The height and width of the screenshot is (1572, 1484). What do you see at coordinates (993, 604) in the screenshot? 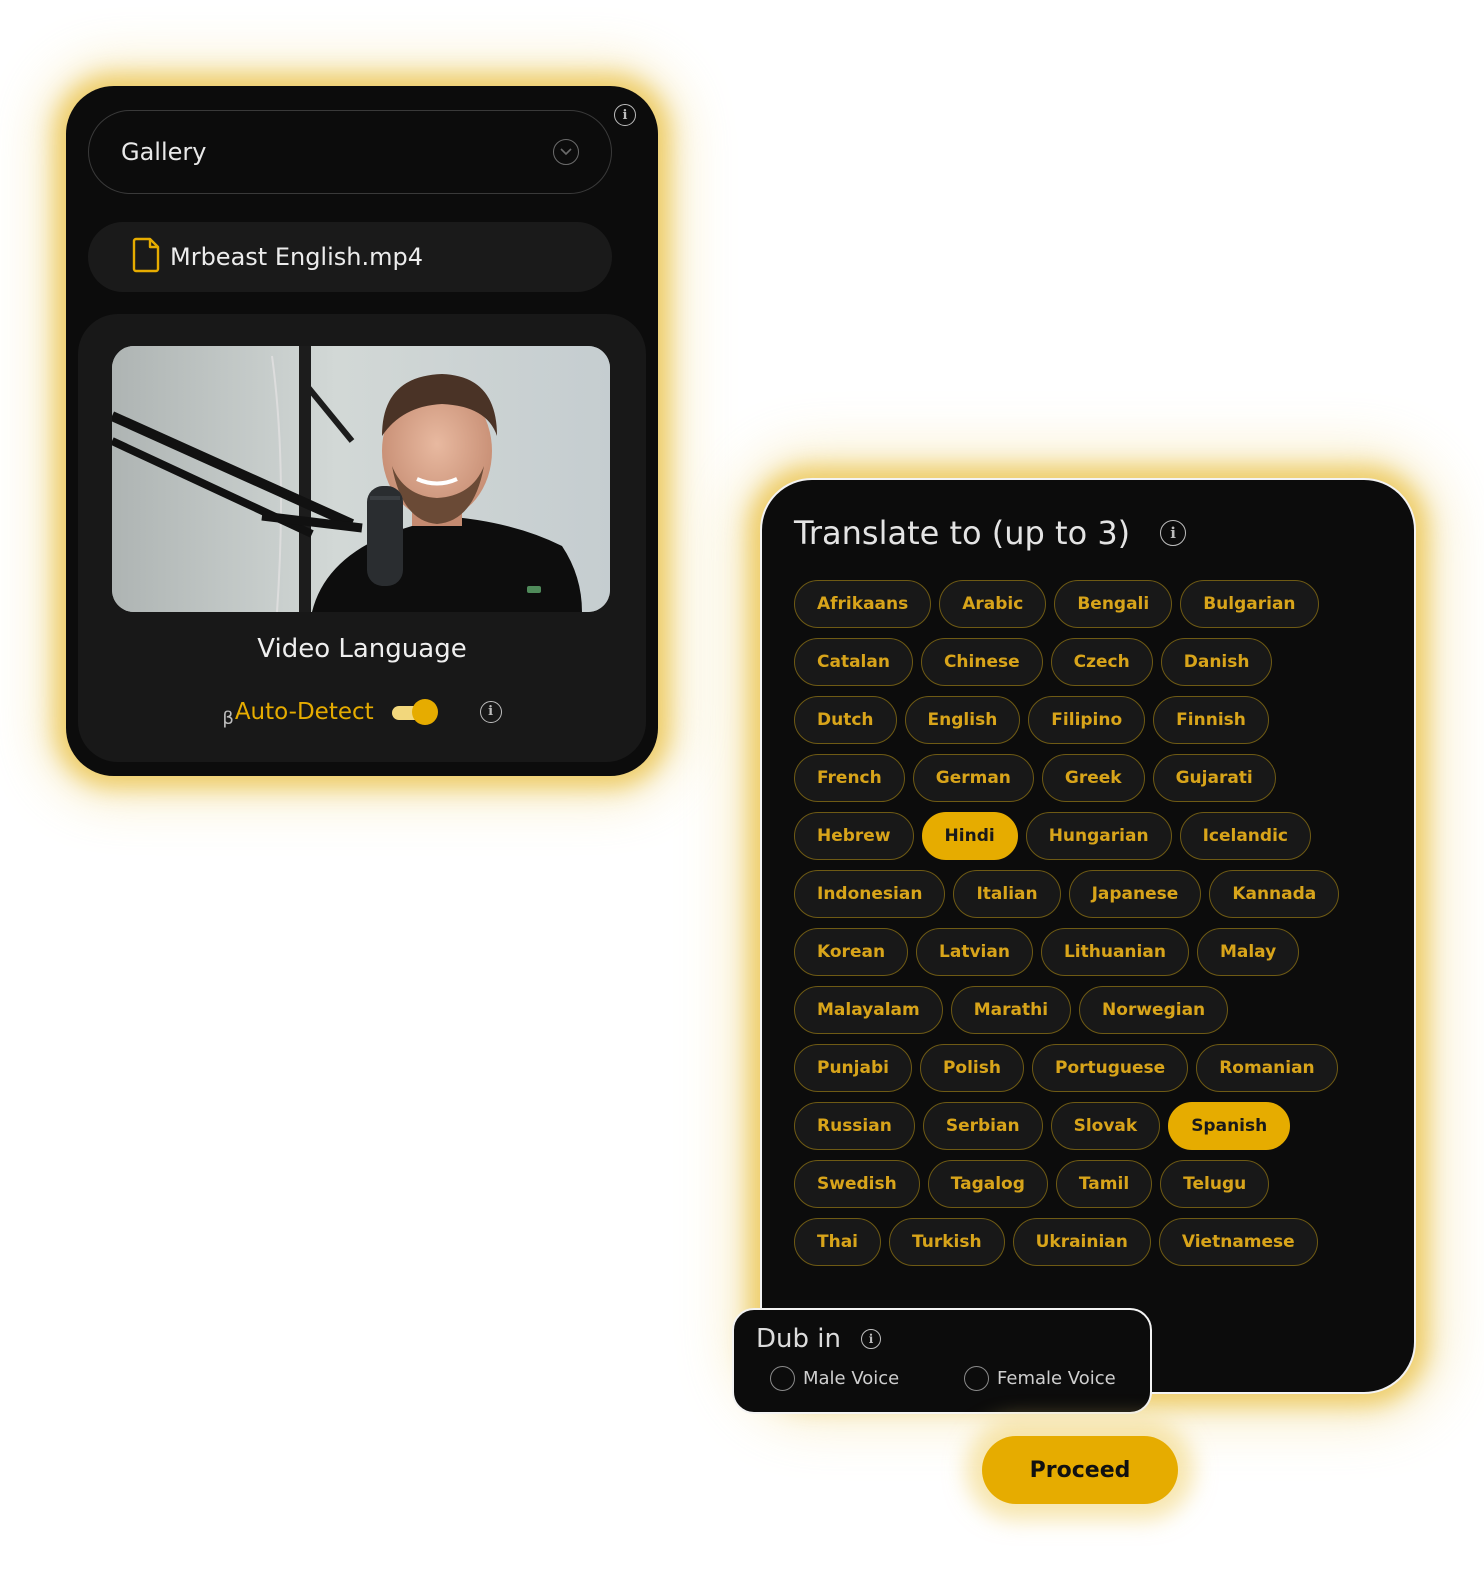
I see `language-chip-arabic: Arabic` at bounding box center [993, 604].